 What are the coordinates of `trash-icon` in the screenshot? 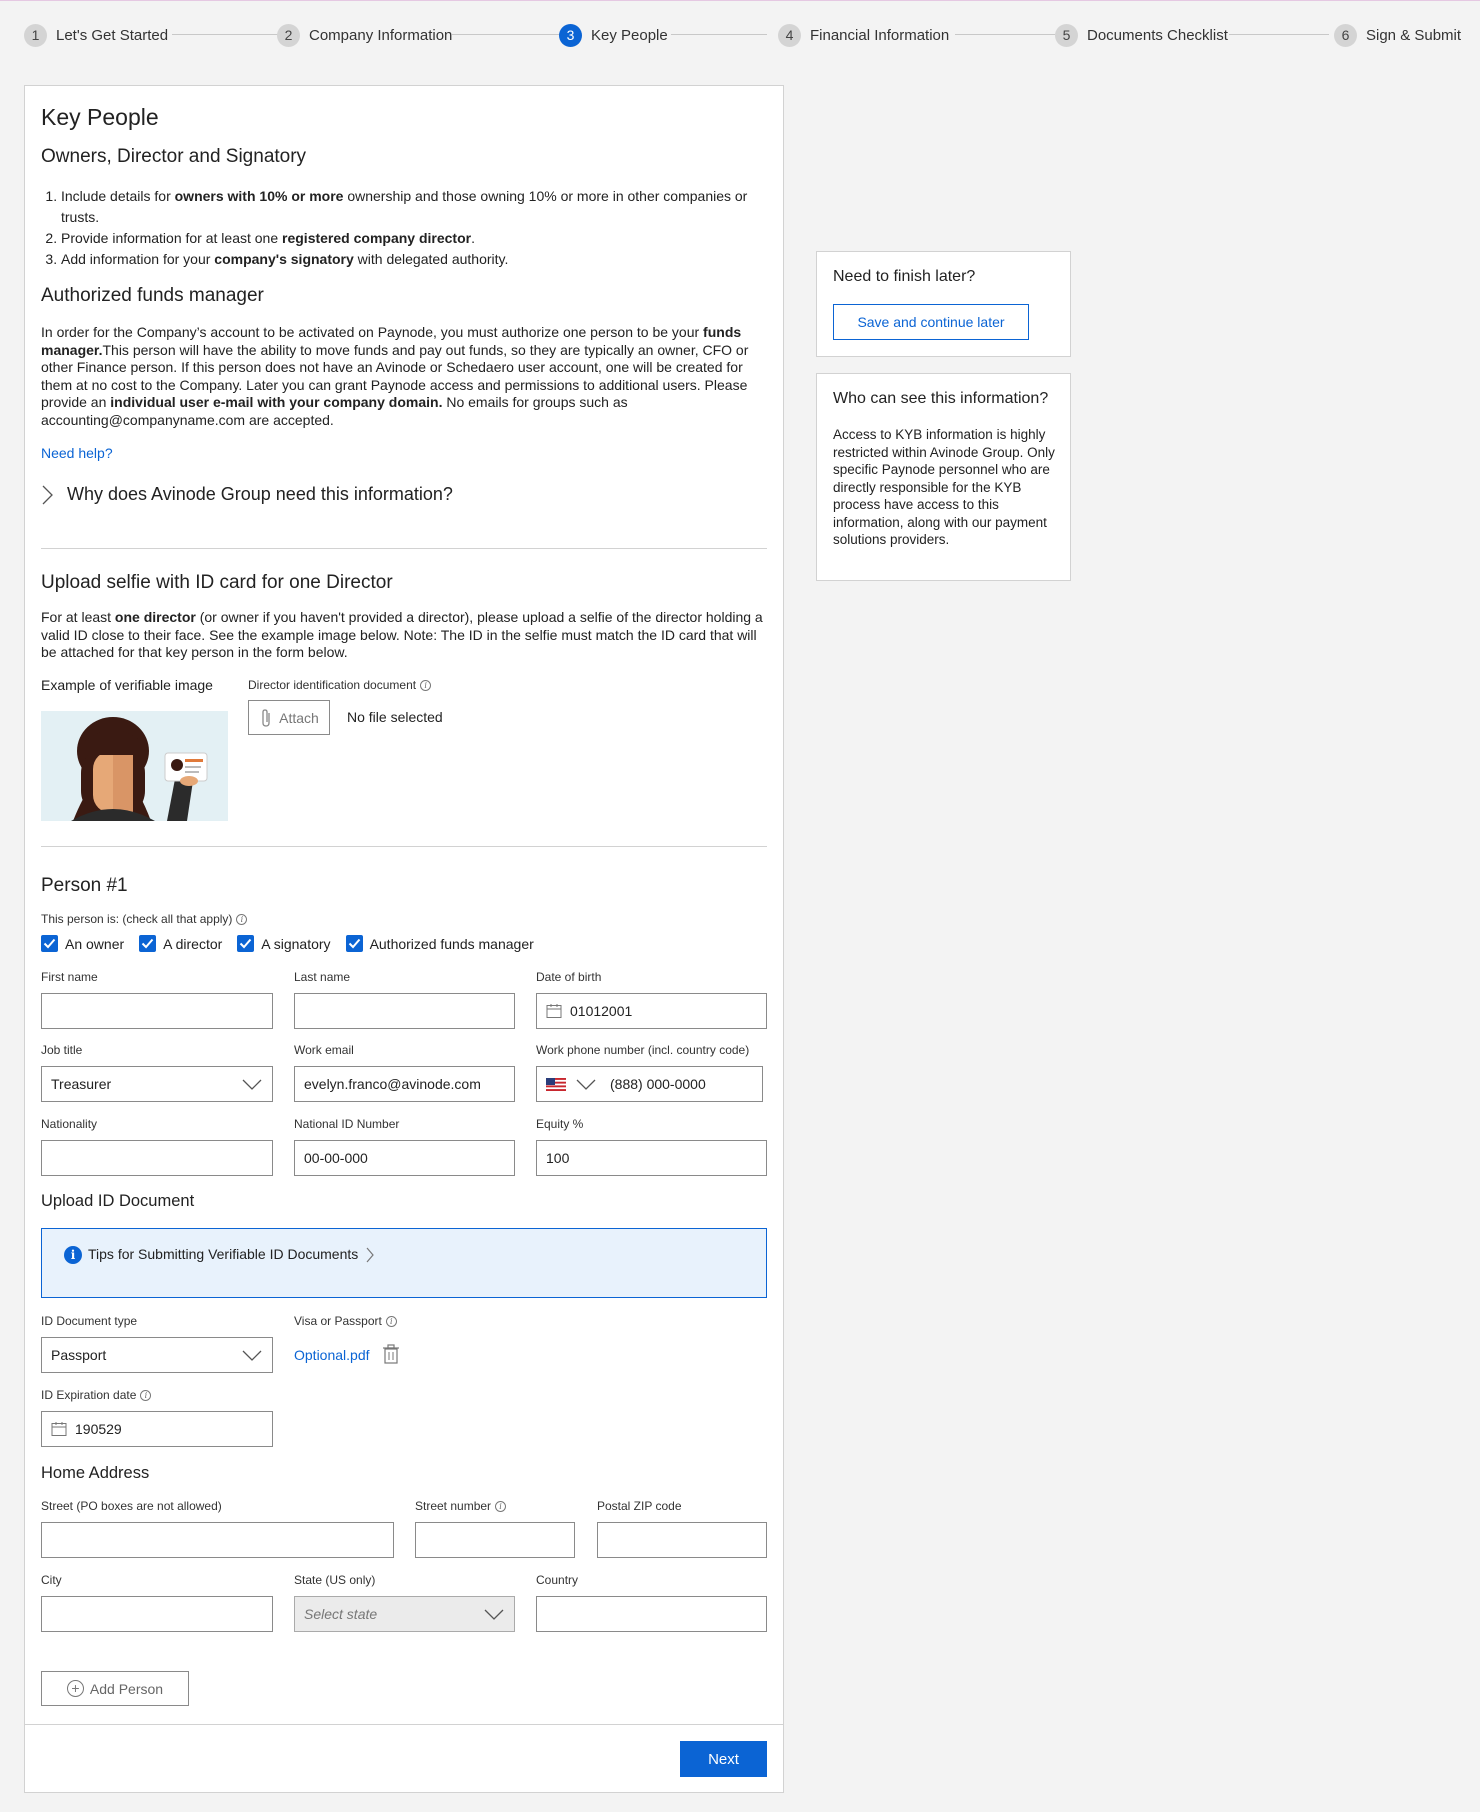 It's located at (391, 1354).